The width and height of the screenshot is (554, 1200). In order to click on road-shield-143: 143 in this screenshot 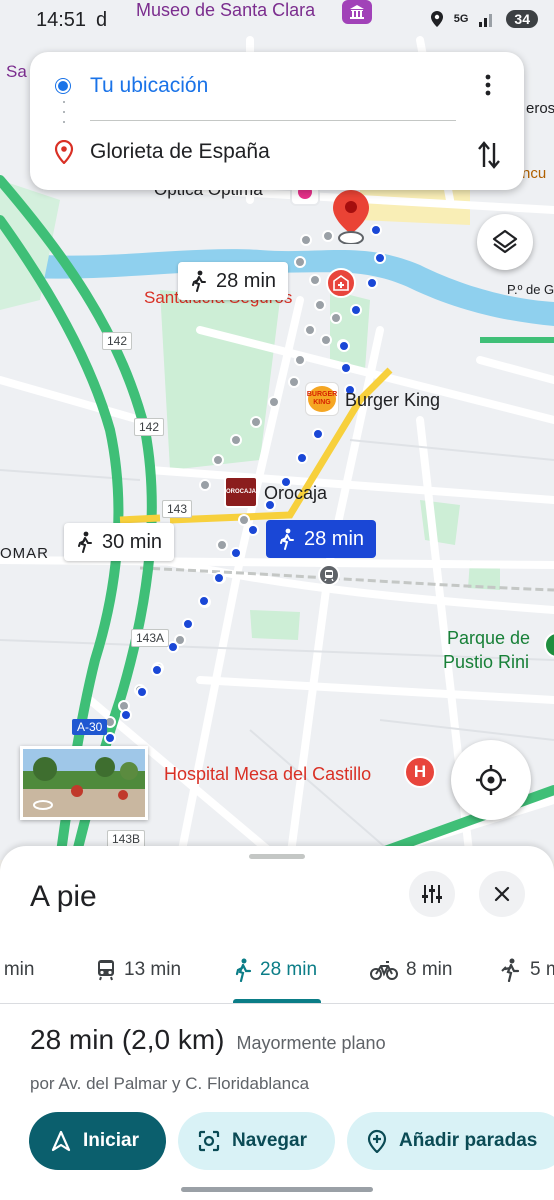, I will do `click(177, 509)`.